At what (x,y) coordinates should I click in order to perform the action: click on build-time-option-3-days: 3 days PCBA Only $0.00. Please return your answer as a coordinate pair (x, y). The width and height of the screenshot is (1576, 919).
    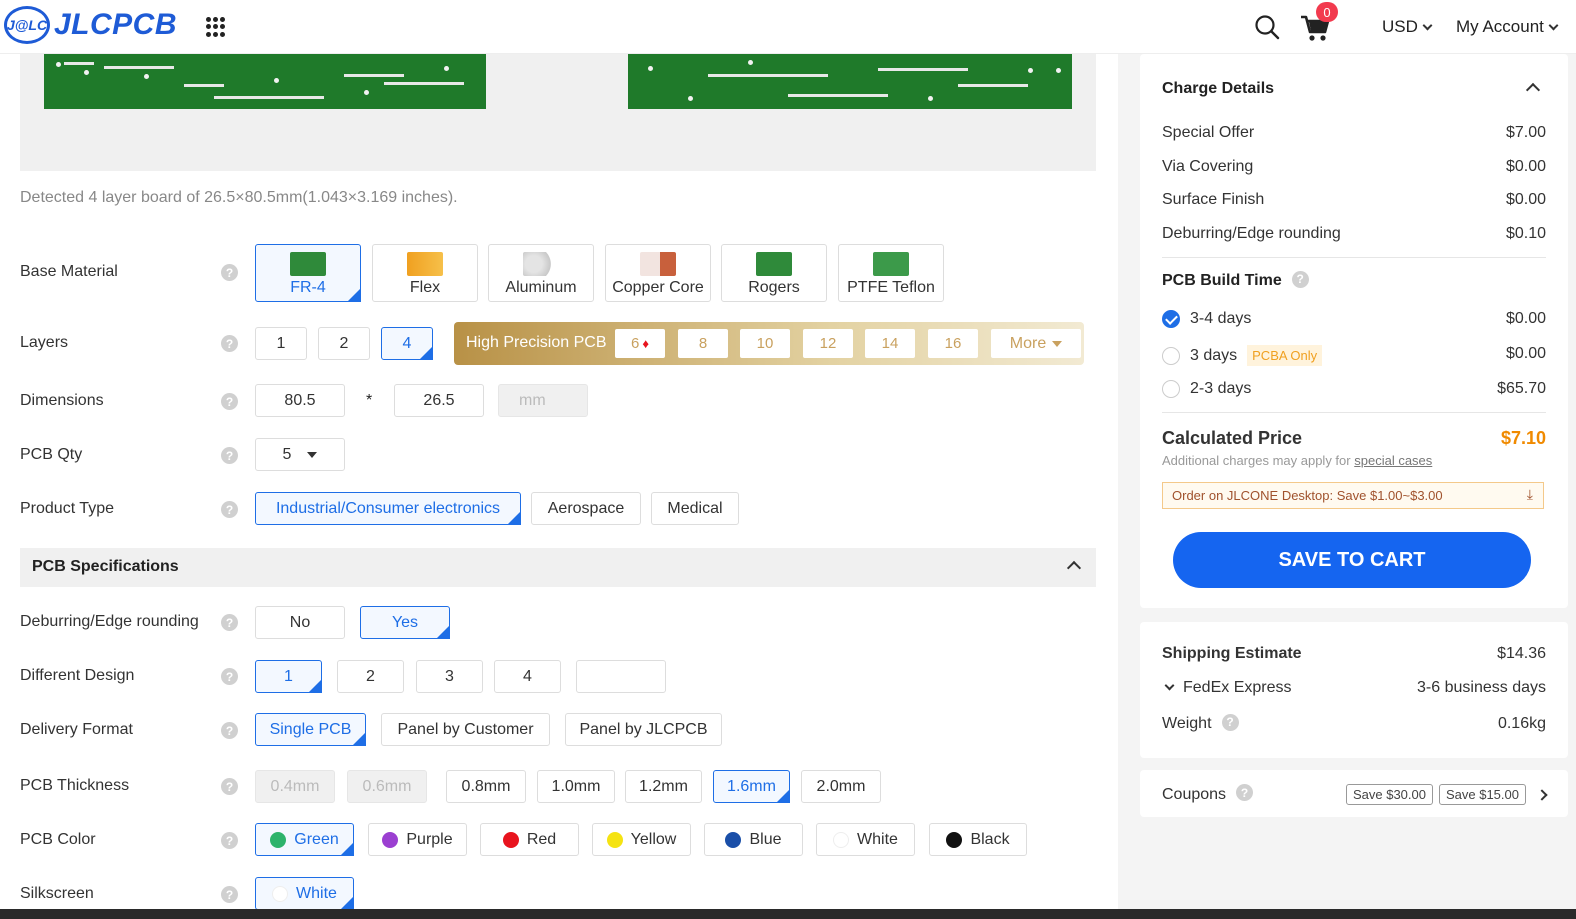
    Looking at the image, I should click on (1354, 355).